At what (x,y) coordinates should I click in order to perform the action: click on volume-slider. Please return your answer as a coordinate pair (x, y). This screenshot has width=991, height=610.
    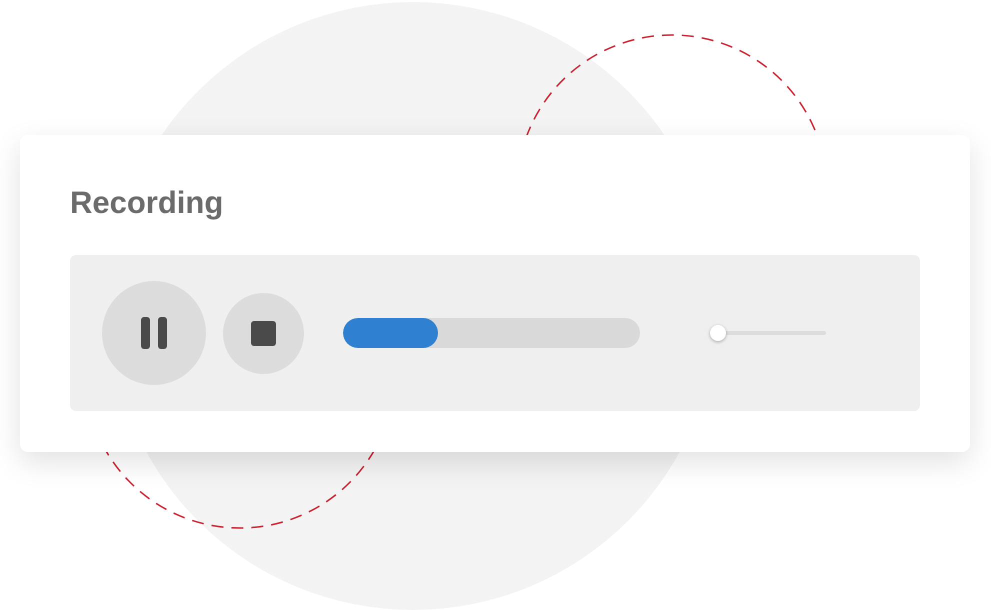
    Looking at the image, I should click on (769, 333).